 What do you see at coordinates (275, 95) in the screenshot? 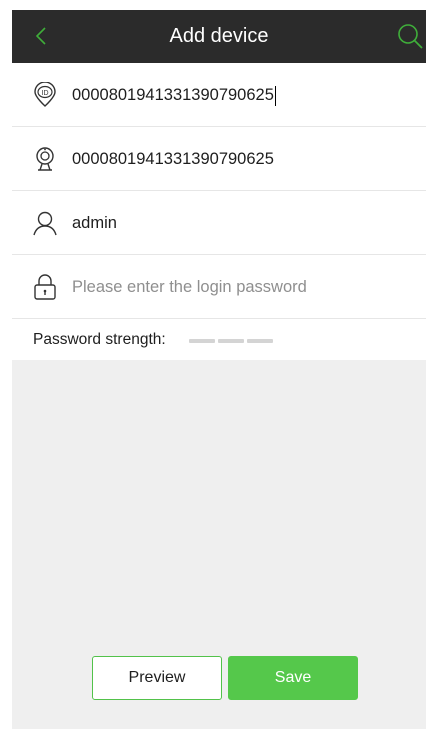
I see `text-cursor` at bounding box center [275, 95].